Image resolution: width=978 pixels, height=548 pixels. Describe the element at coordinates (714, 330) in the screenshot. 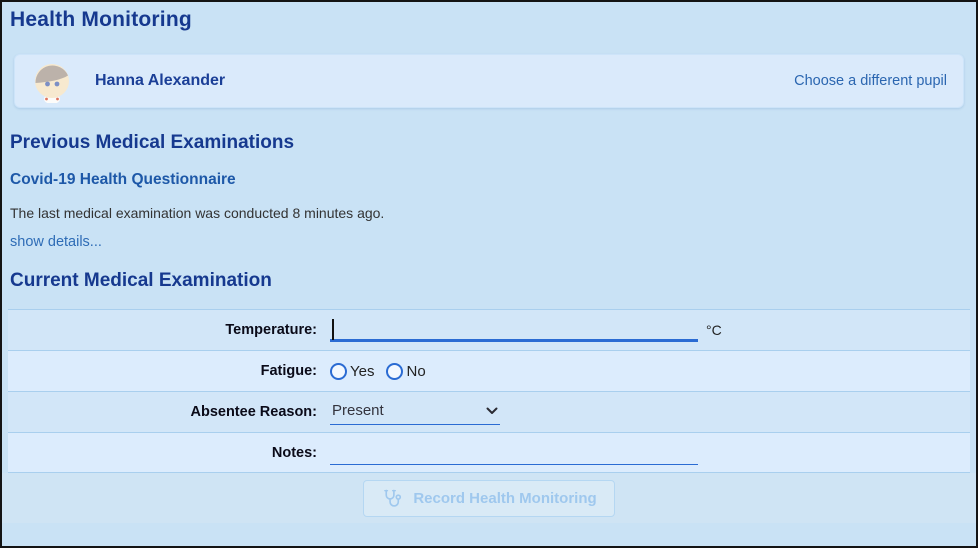

I see `temperature-unit: °C` at that location.